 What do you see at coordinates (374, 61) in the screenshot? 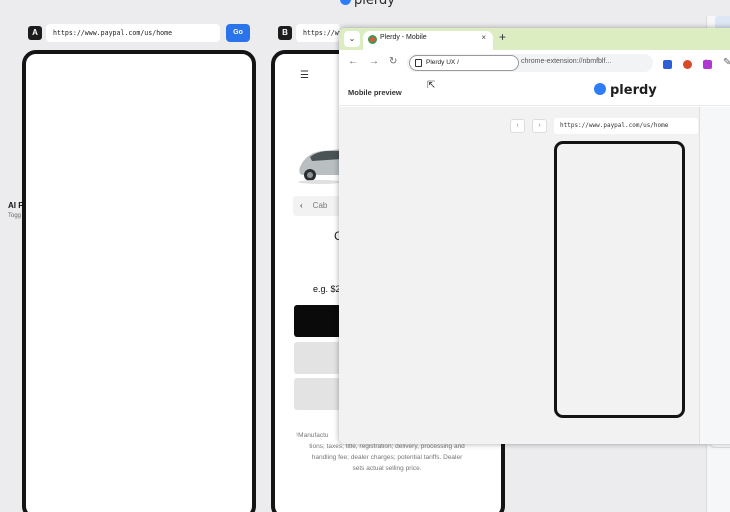
I see `forward-arrow-icon: →` at bounding box center [374, 61].